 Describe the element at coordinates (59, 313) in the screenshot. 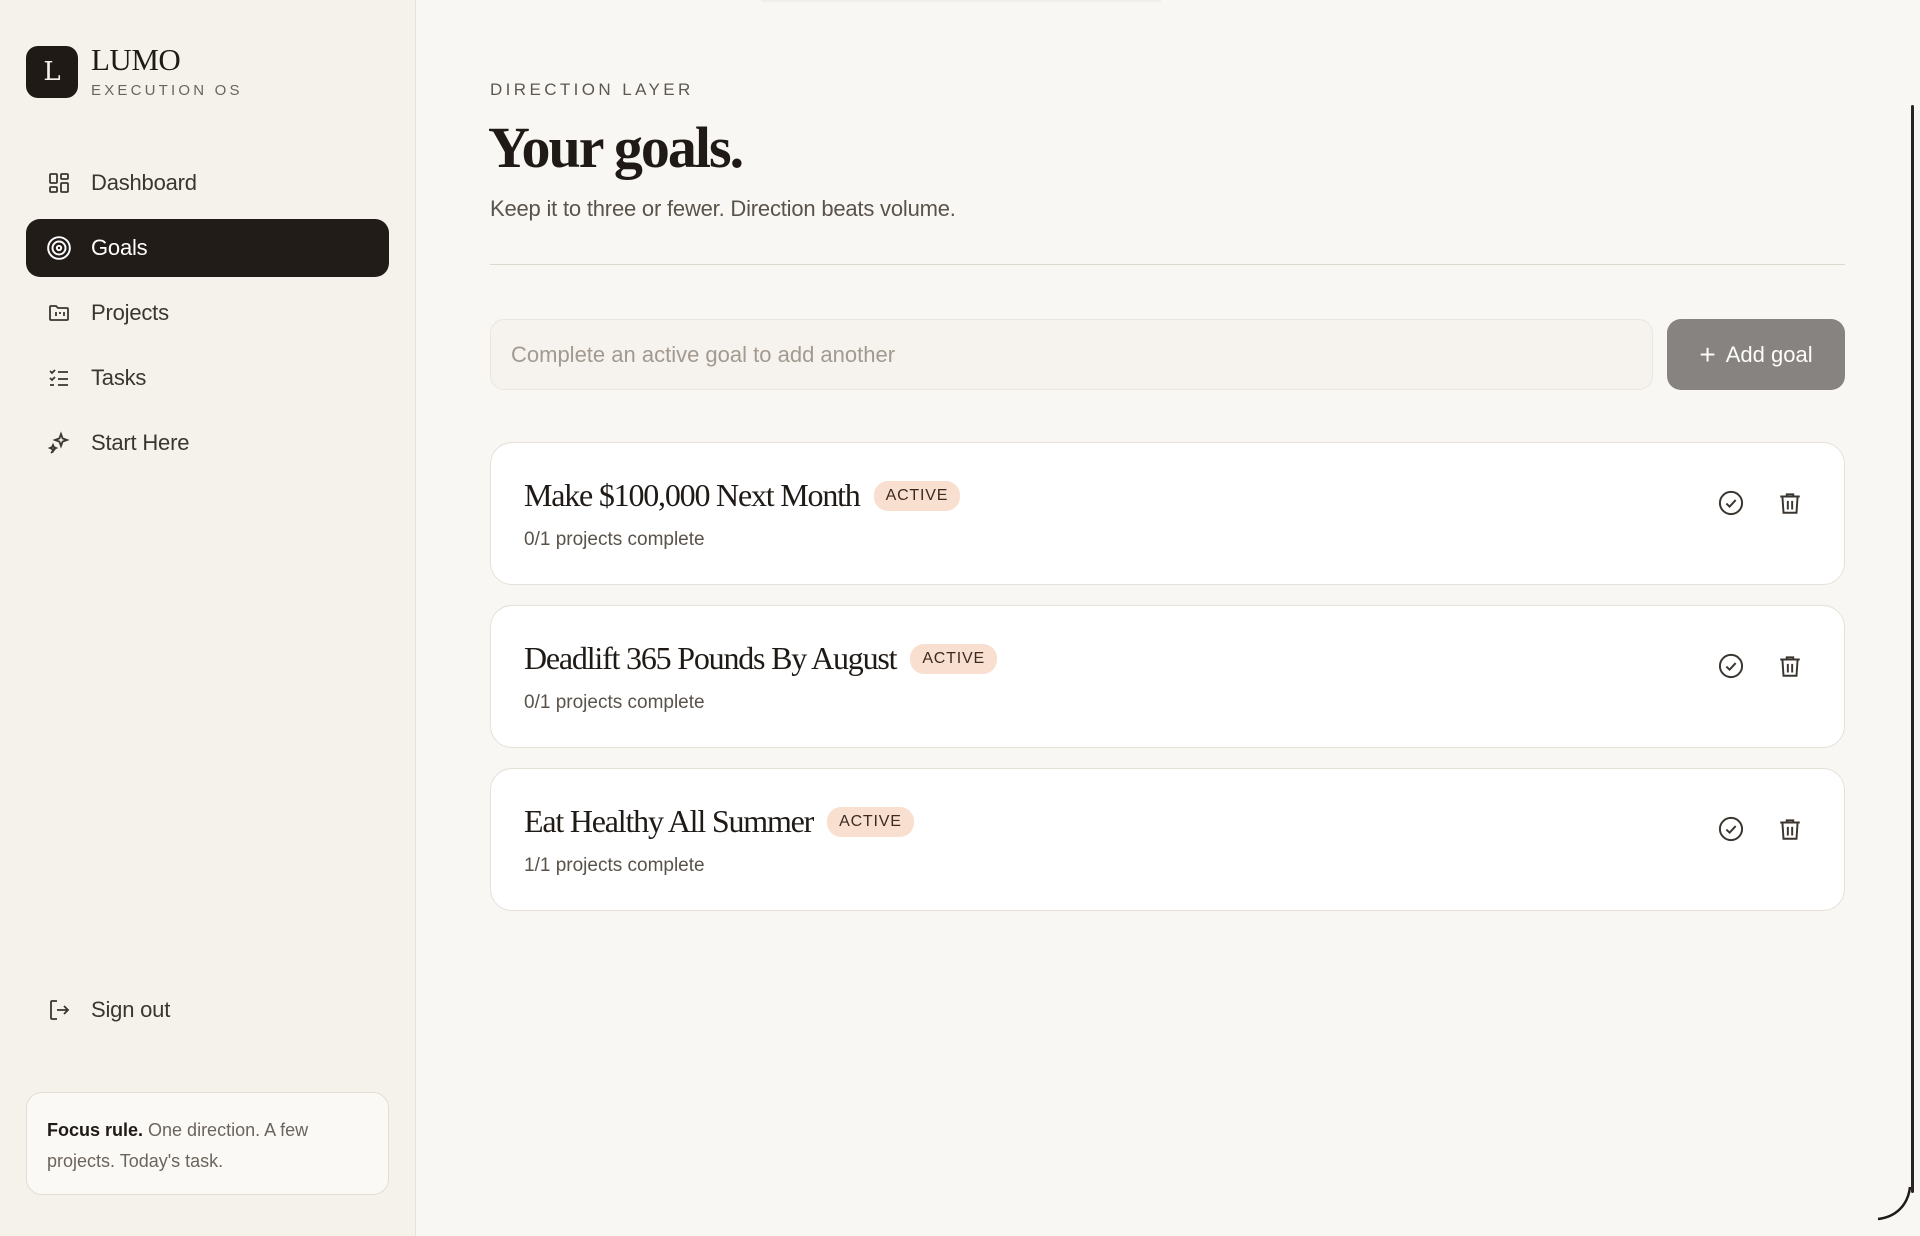

I see `folder-icon` at that location.